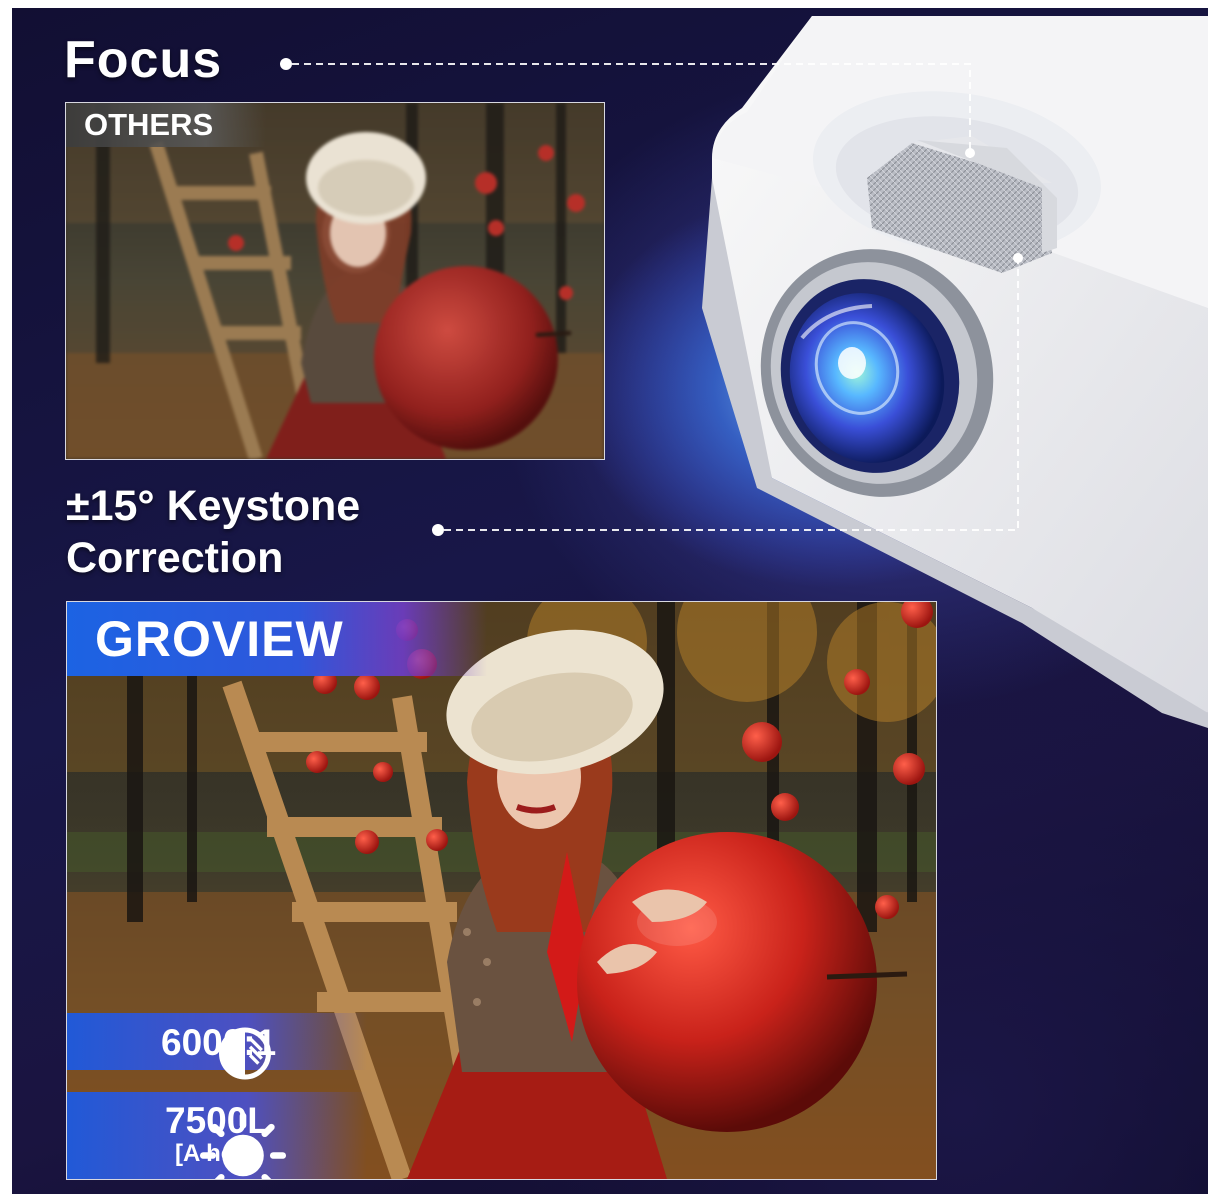 Image resolution: width=1210 pixels, height=1203 pixels. Describe the element at coordinates (143, 60) in the screenshot. I see `focus-heading: Focus` at that location.